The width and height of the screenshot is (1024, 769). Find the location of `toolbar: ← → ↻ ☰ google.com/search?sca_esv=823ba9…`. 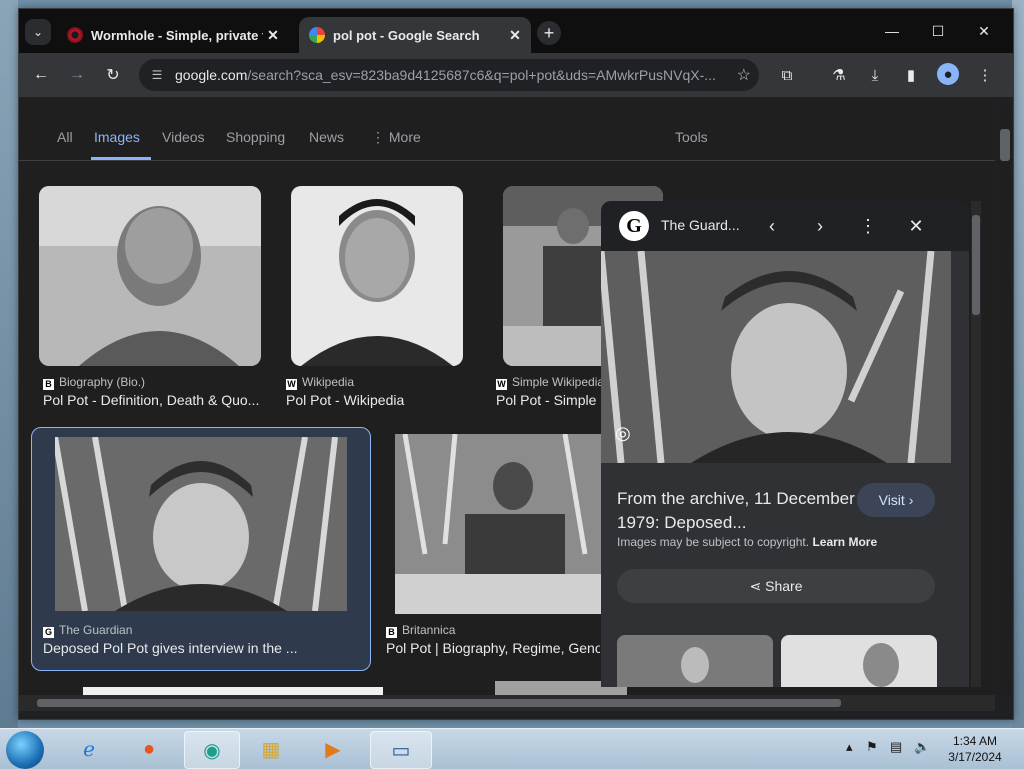

toolbar: ← → ↻ ☰ google.com/search?sca_esv=823ba9… is located at coordinates (516, 75).